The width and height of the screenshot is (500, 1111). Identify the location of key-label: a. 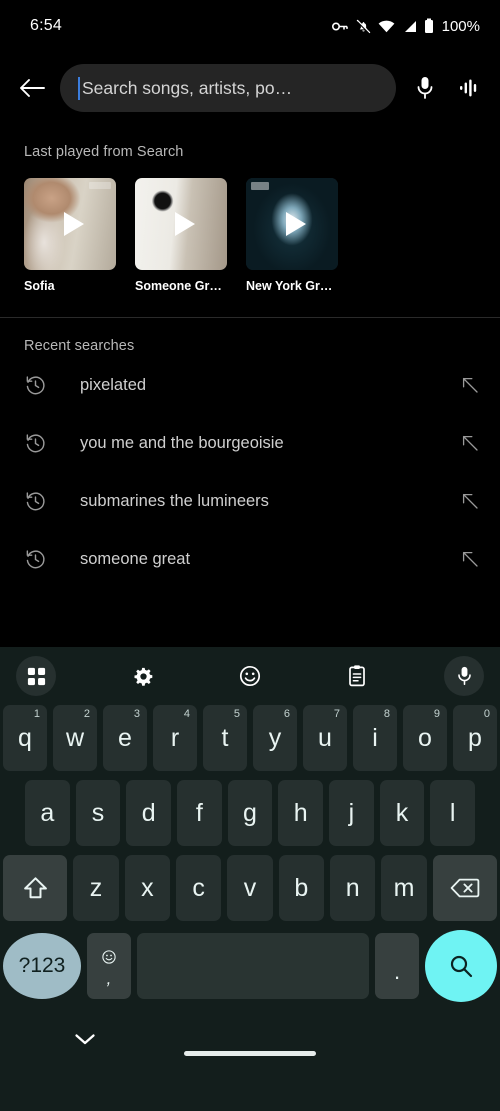
(47, 812).